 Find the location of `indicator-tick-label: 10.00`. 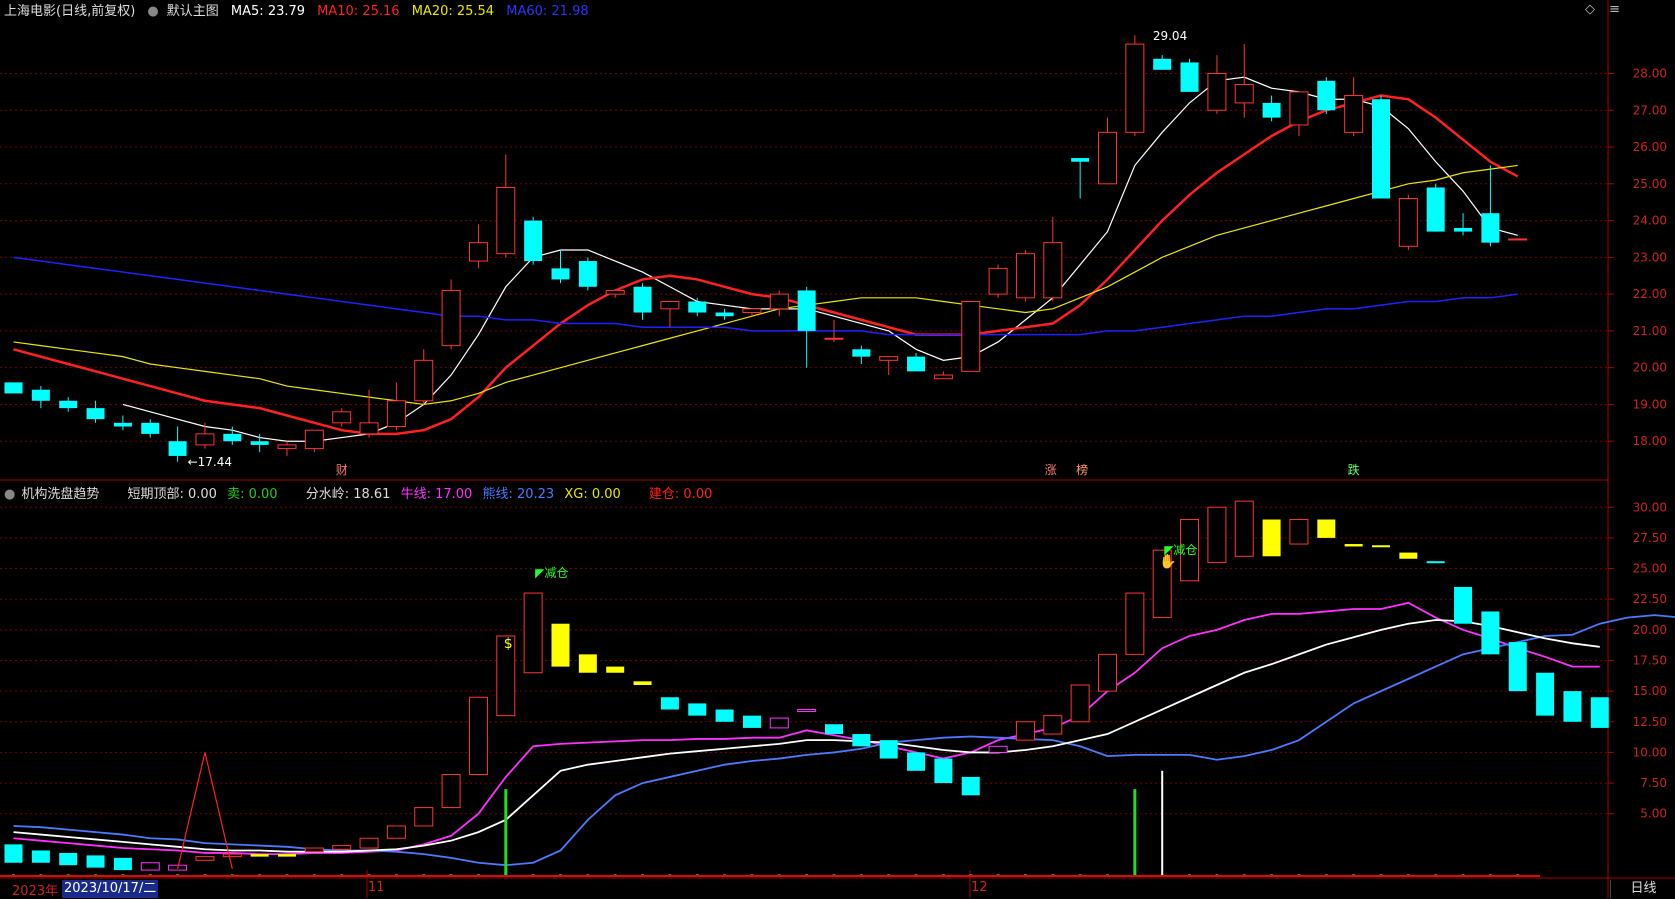

indicator-tick-label: 10.00 is located at coordinates (1650, 752).